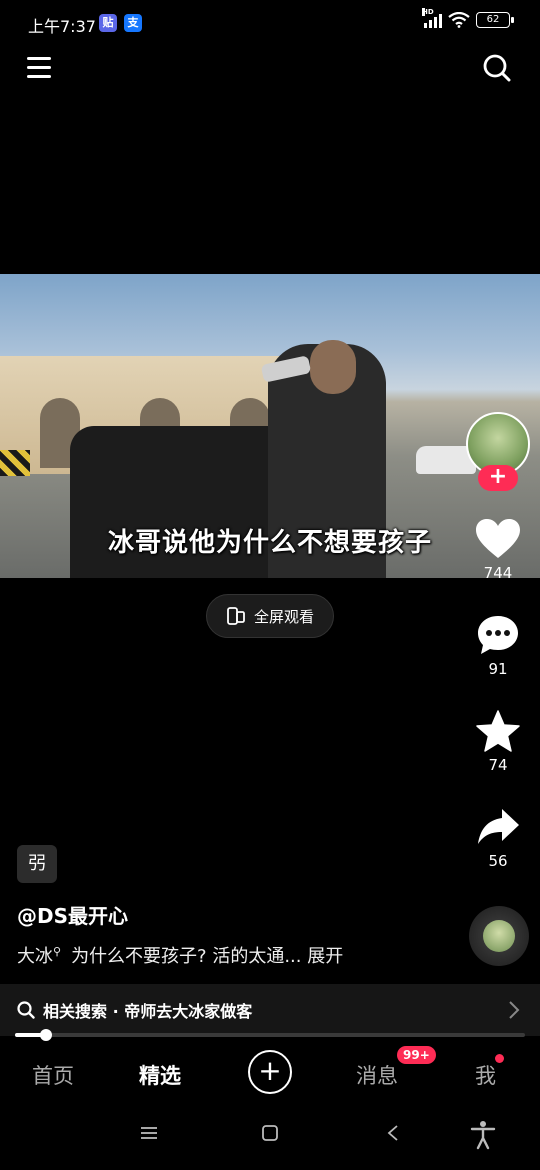 The image size is (540, 1170). I want to click on like-count: 744, so click(498, 573).